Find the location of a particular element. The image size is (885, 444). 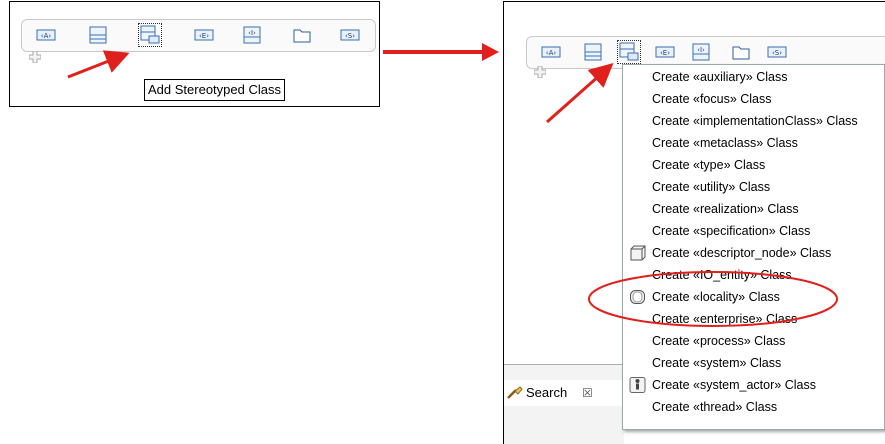

search-icon is located at coordinates (515, 392).